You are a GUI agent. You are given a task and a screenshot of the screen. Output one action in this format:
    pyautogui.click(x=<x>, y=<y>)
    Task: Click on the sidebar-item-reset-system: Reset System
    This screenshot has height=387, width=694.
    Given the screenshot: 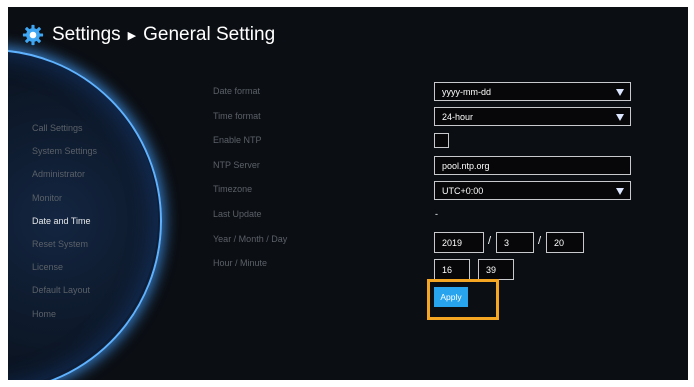 What is the action you would take?
    pyautogui.click(x=102, y=244)
    